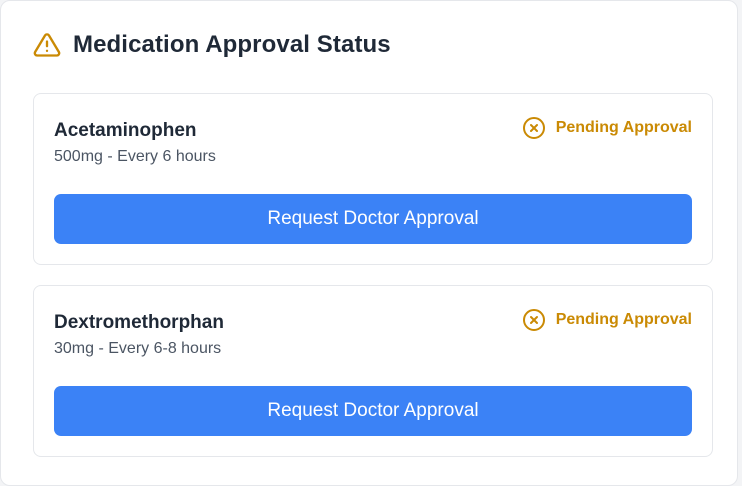 The width and height of the screenshot is (742, 486). I want to click on warning-triangle-icon, so click(47, 45).